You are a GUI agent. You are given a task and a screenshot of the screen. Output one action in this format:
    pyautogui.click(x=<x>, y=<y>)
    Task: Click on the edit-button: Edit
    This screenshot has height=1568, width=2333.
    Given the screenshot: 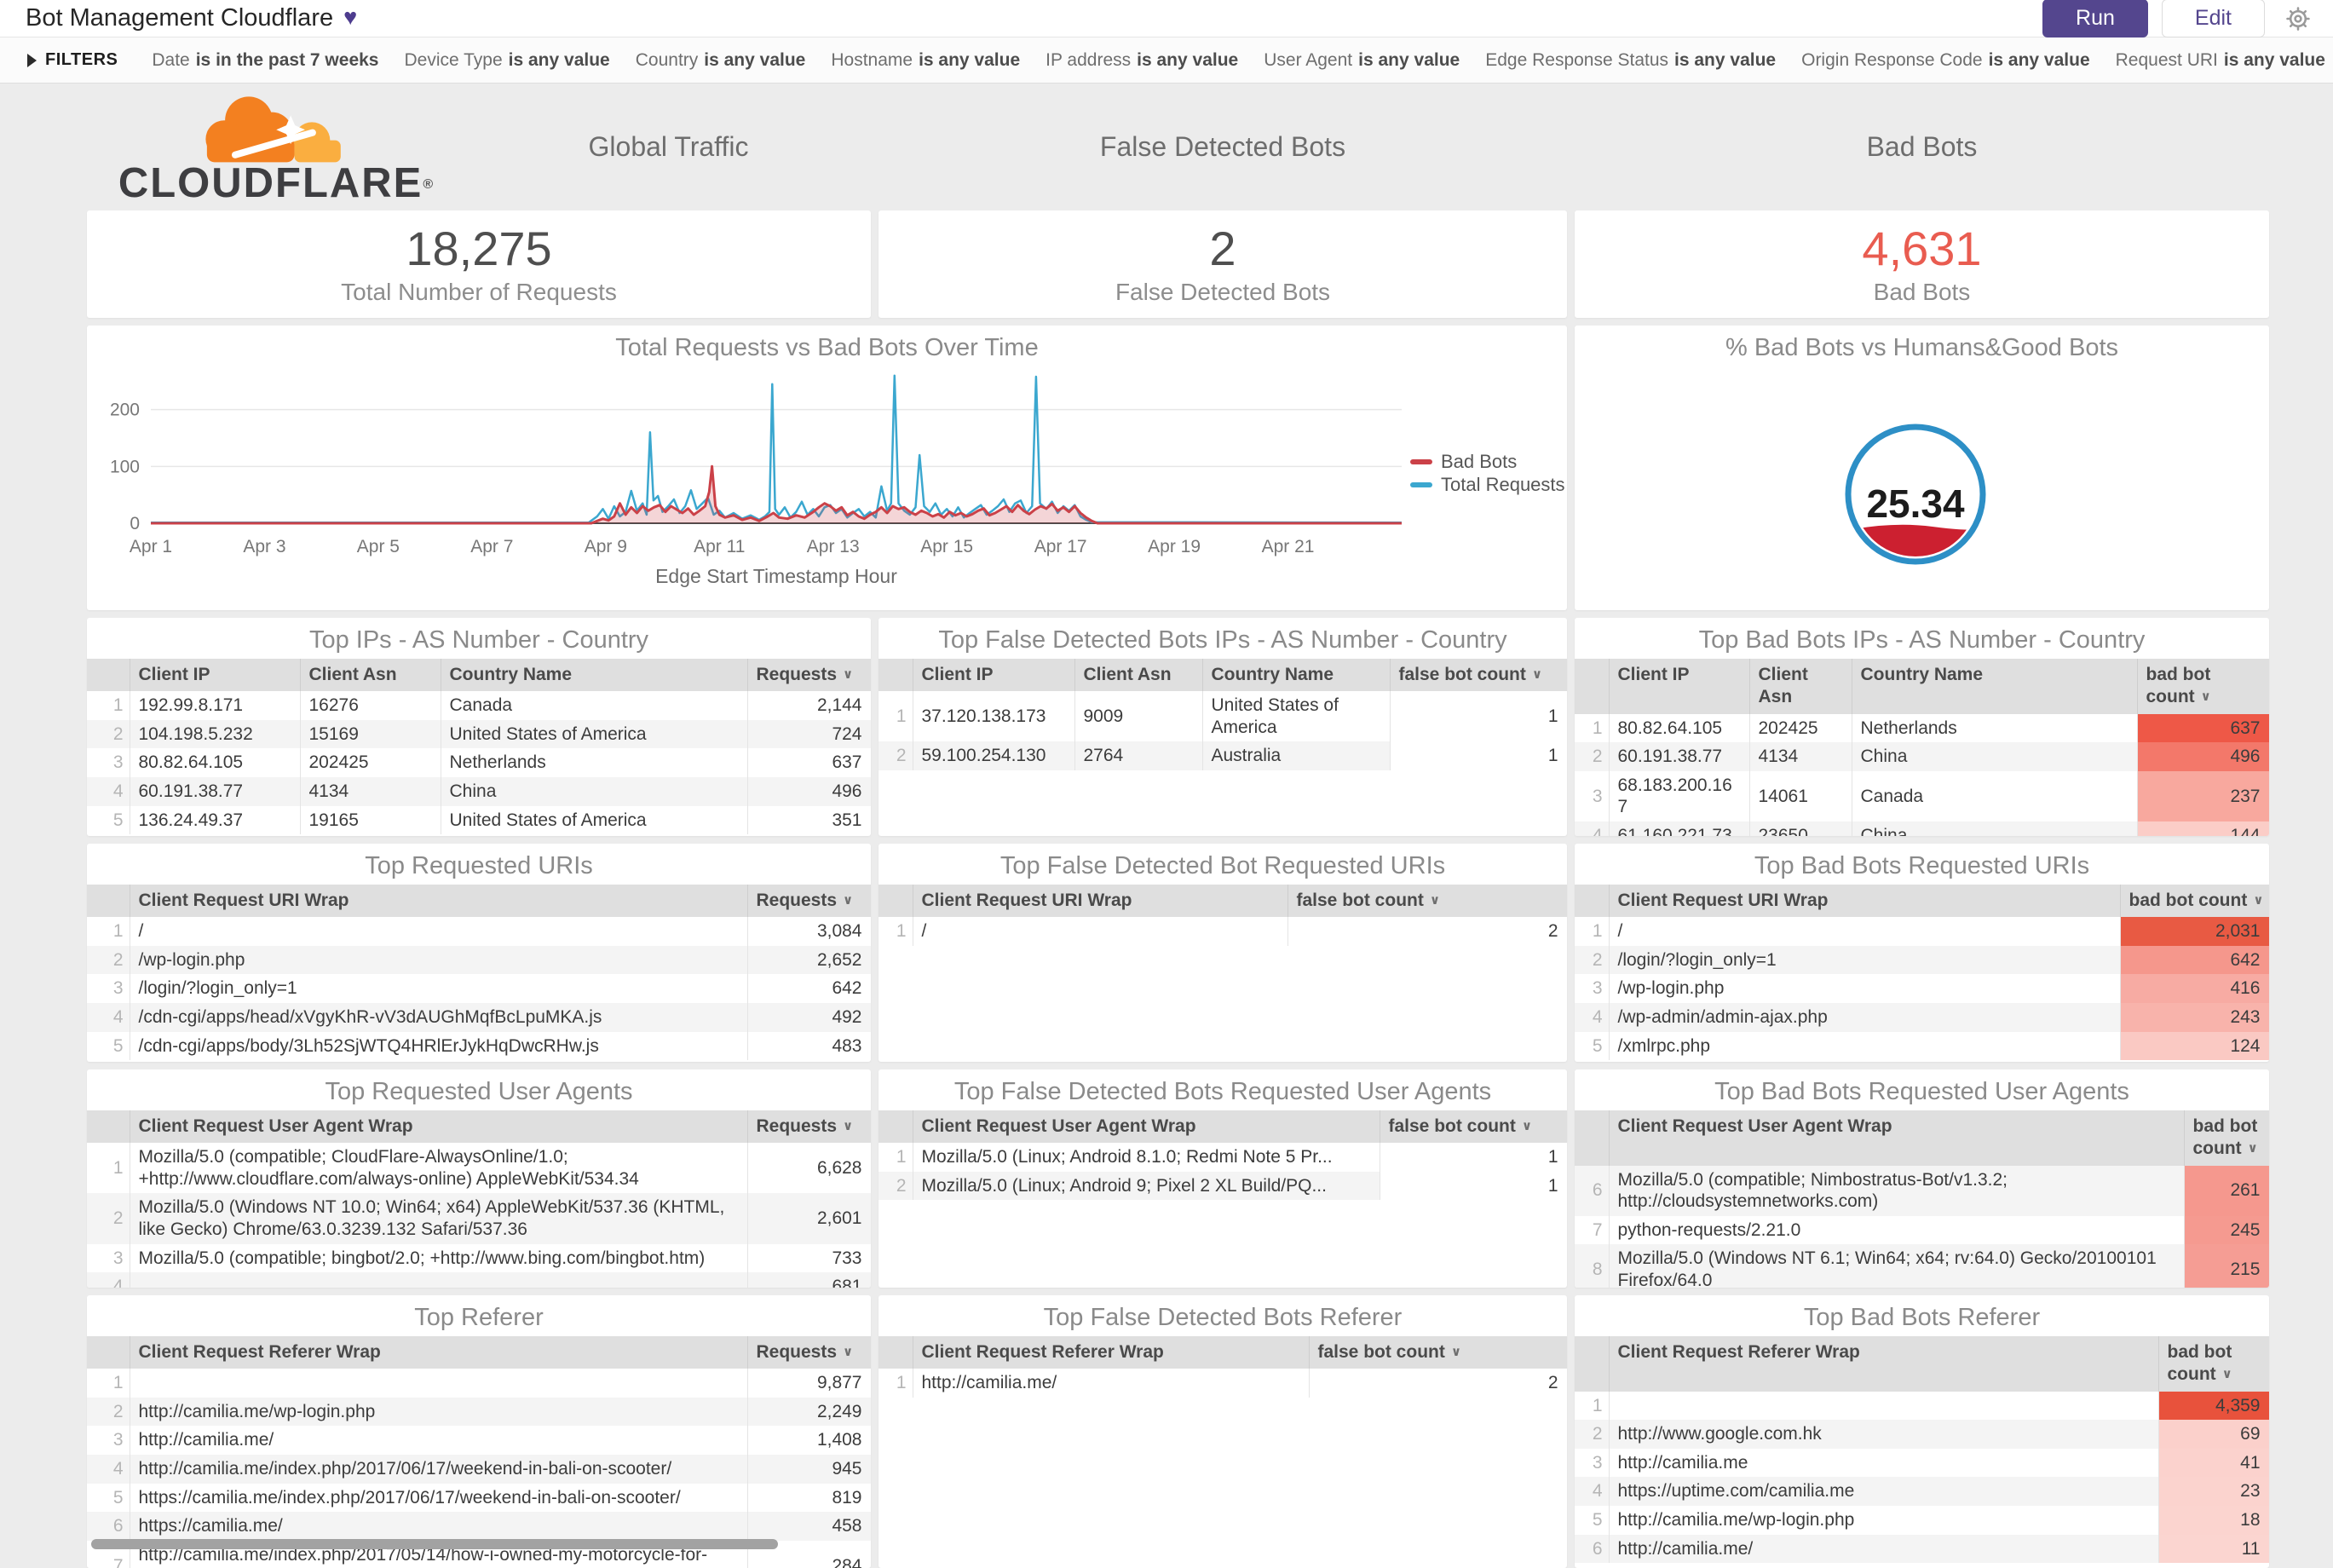 What is the action you would take?
    pyautogui.click(x=2213, y=18)
    